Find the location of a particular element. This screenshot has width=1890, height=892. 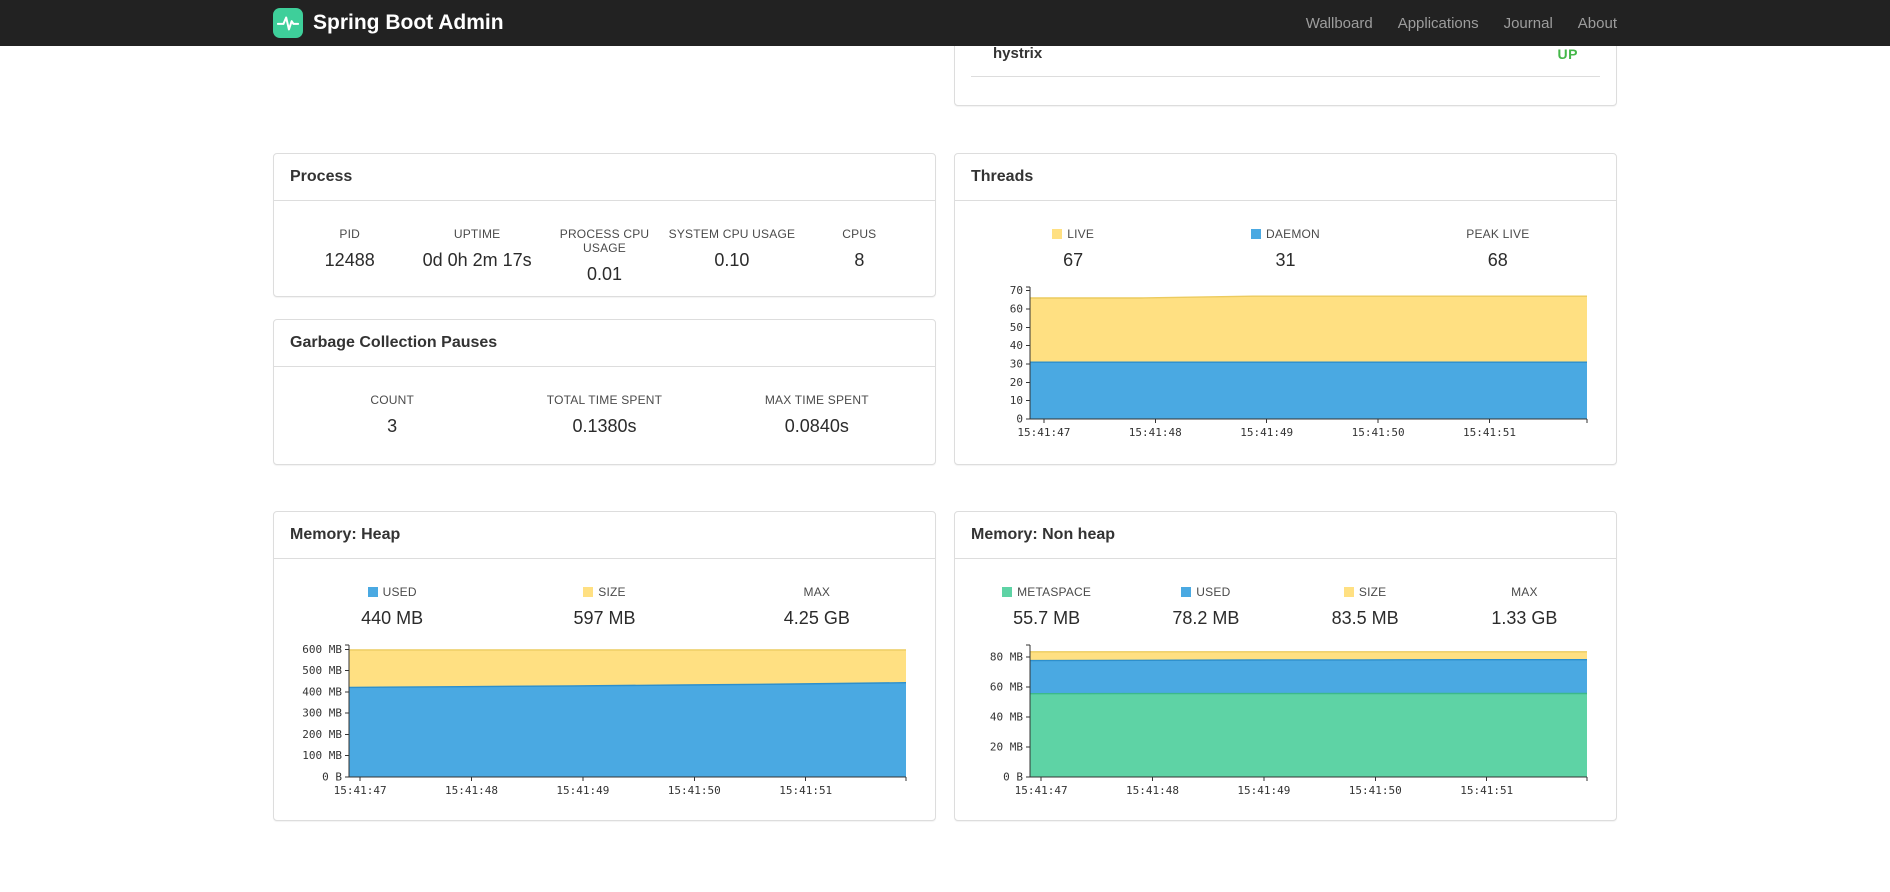

nav-about: About is located at coordinates (1597, 23).